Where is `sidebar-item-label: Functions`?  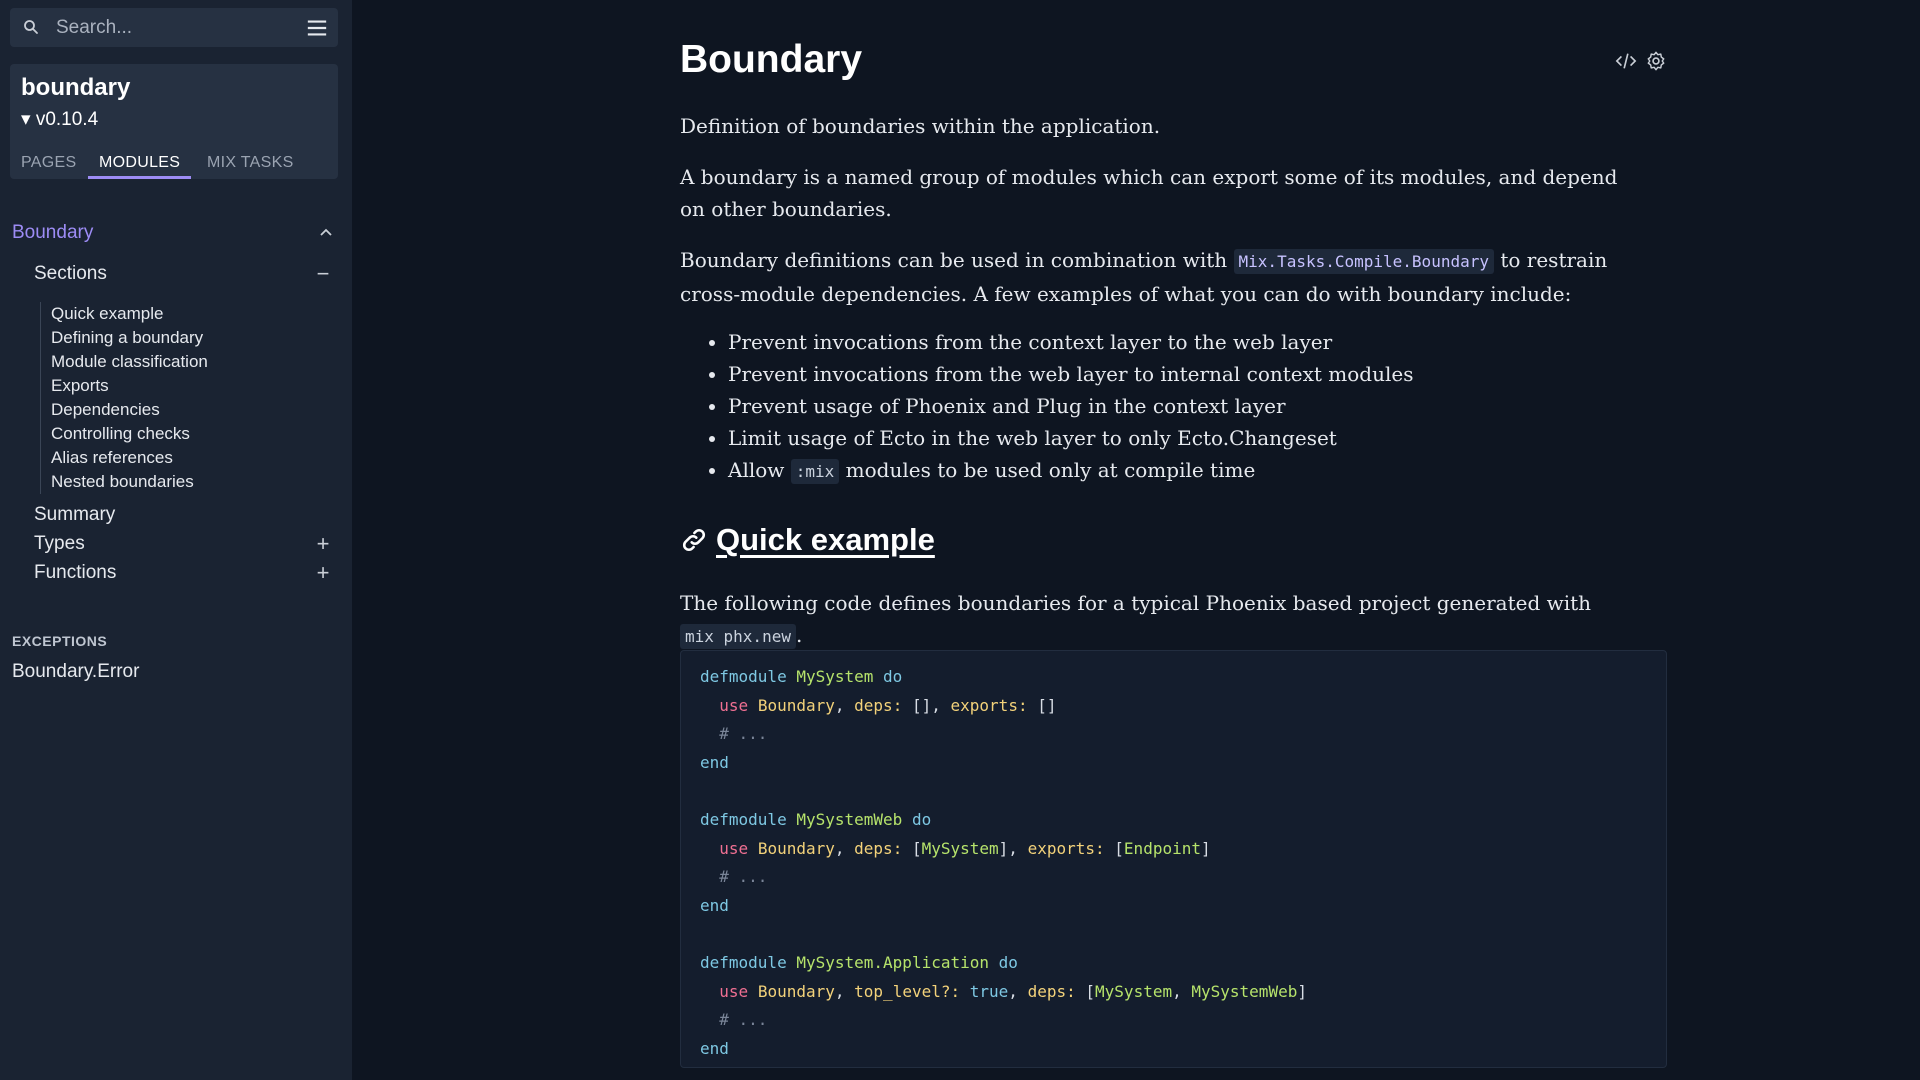
sidebar-item-label: Functions is located at coordinates (75, 572).